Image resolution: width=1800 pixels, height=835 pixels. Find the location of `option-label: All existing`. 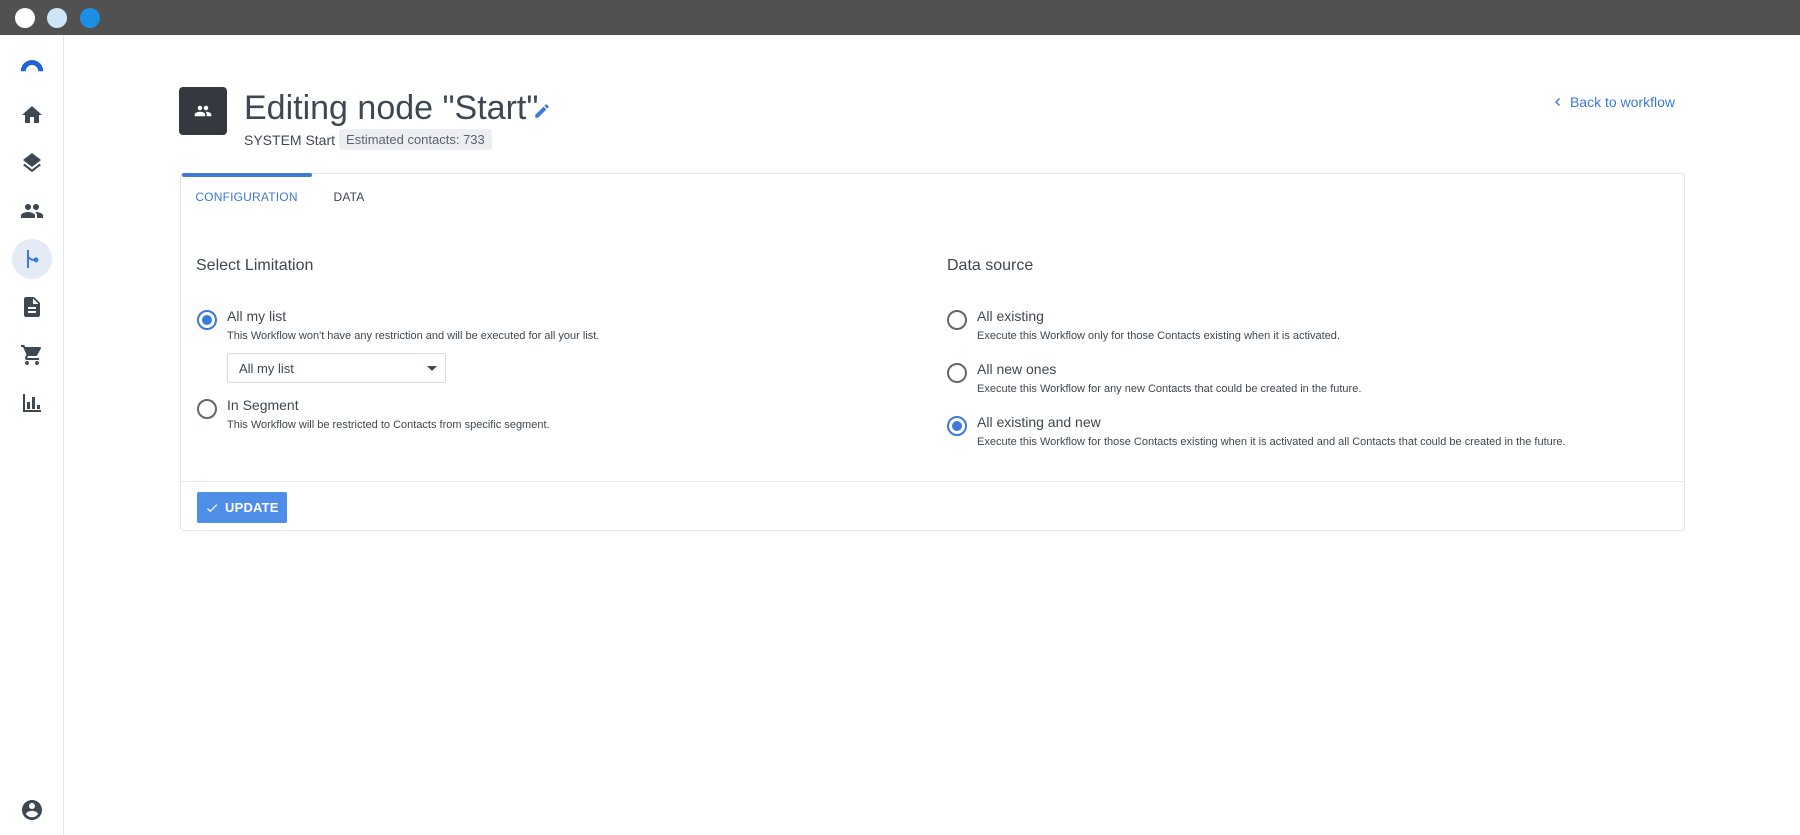

option-label: All existing is located at coordinates (1010, 316).